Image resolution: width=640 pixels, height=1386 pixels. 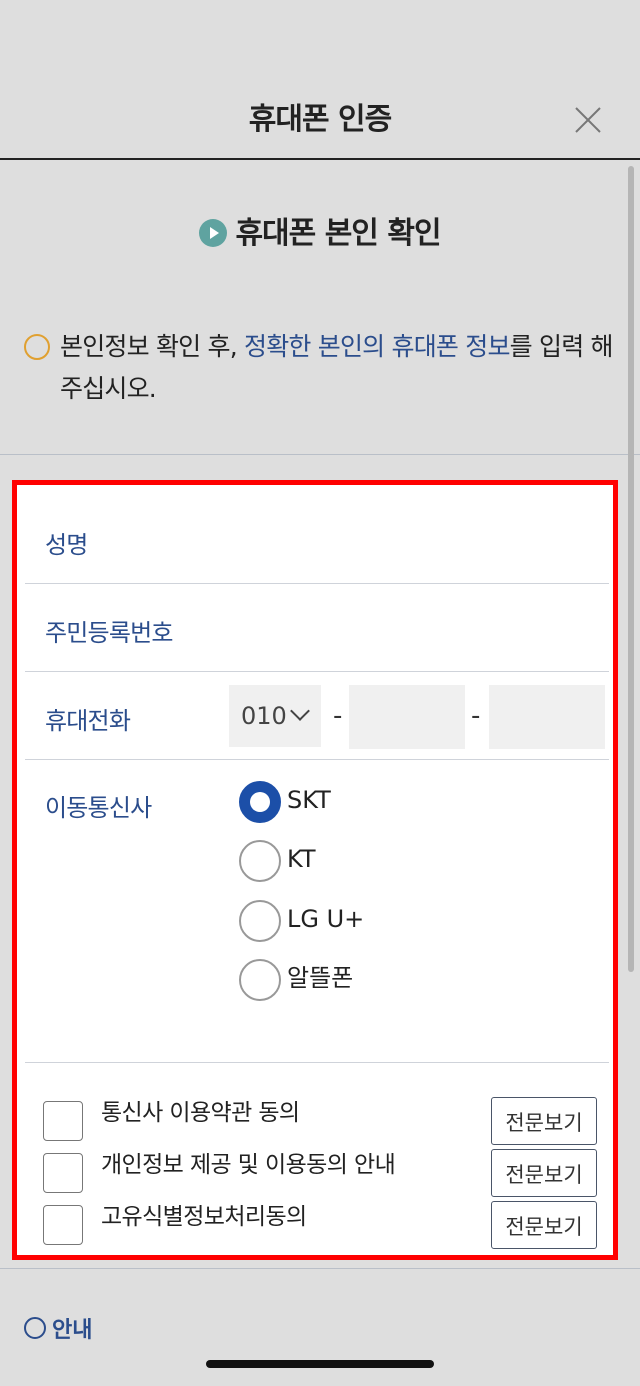 I want to click on phone-label: 휴대전화, so click(x=88, y=721).